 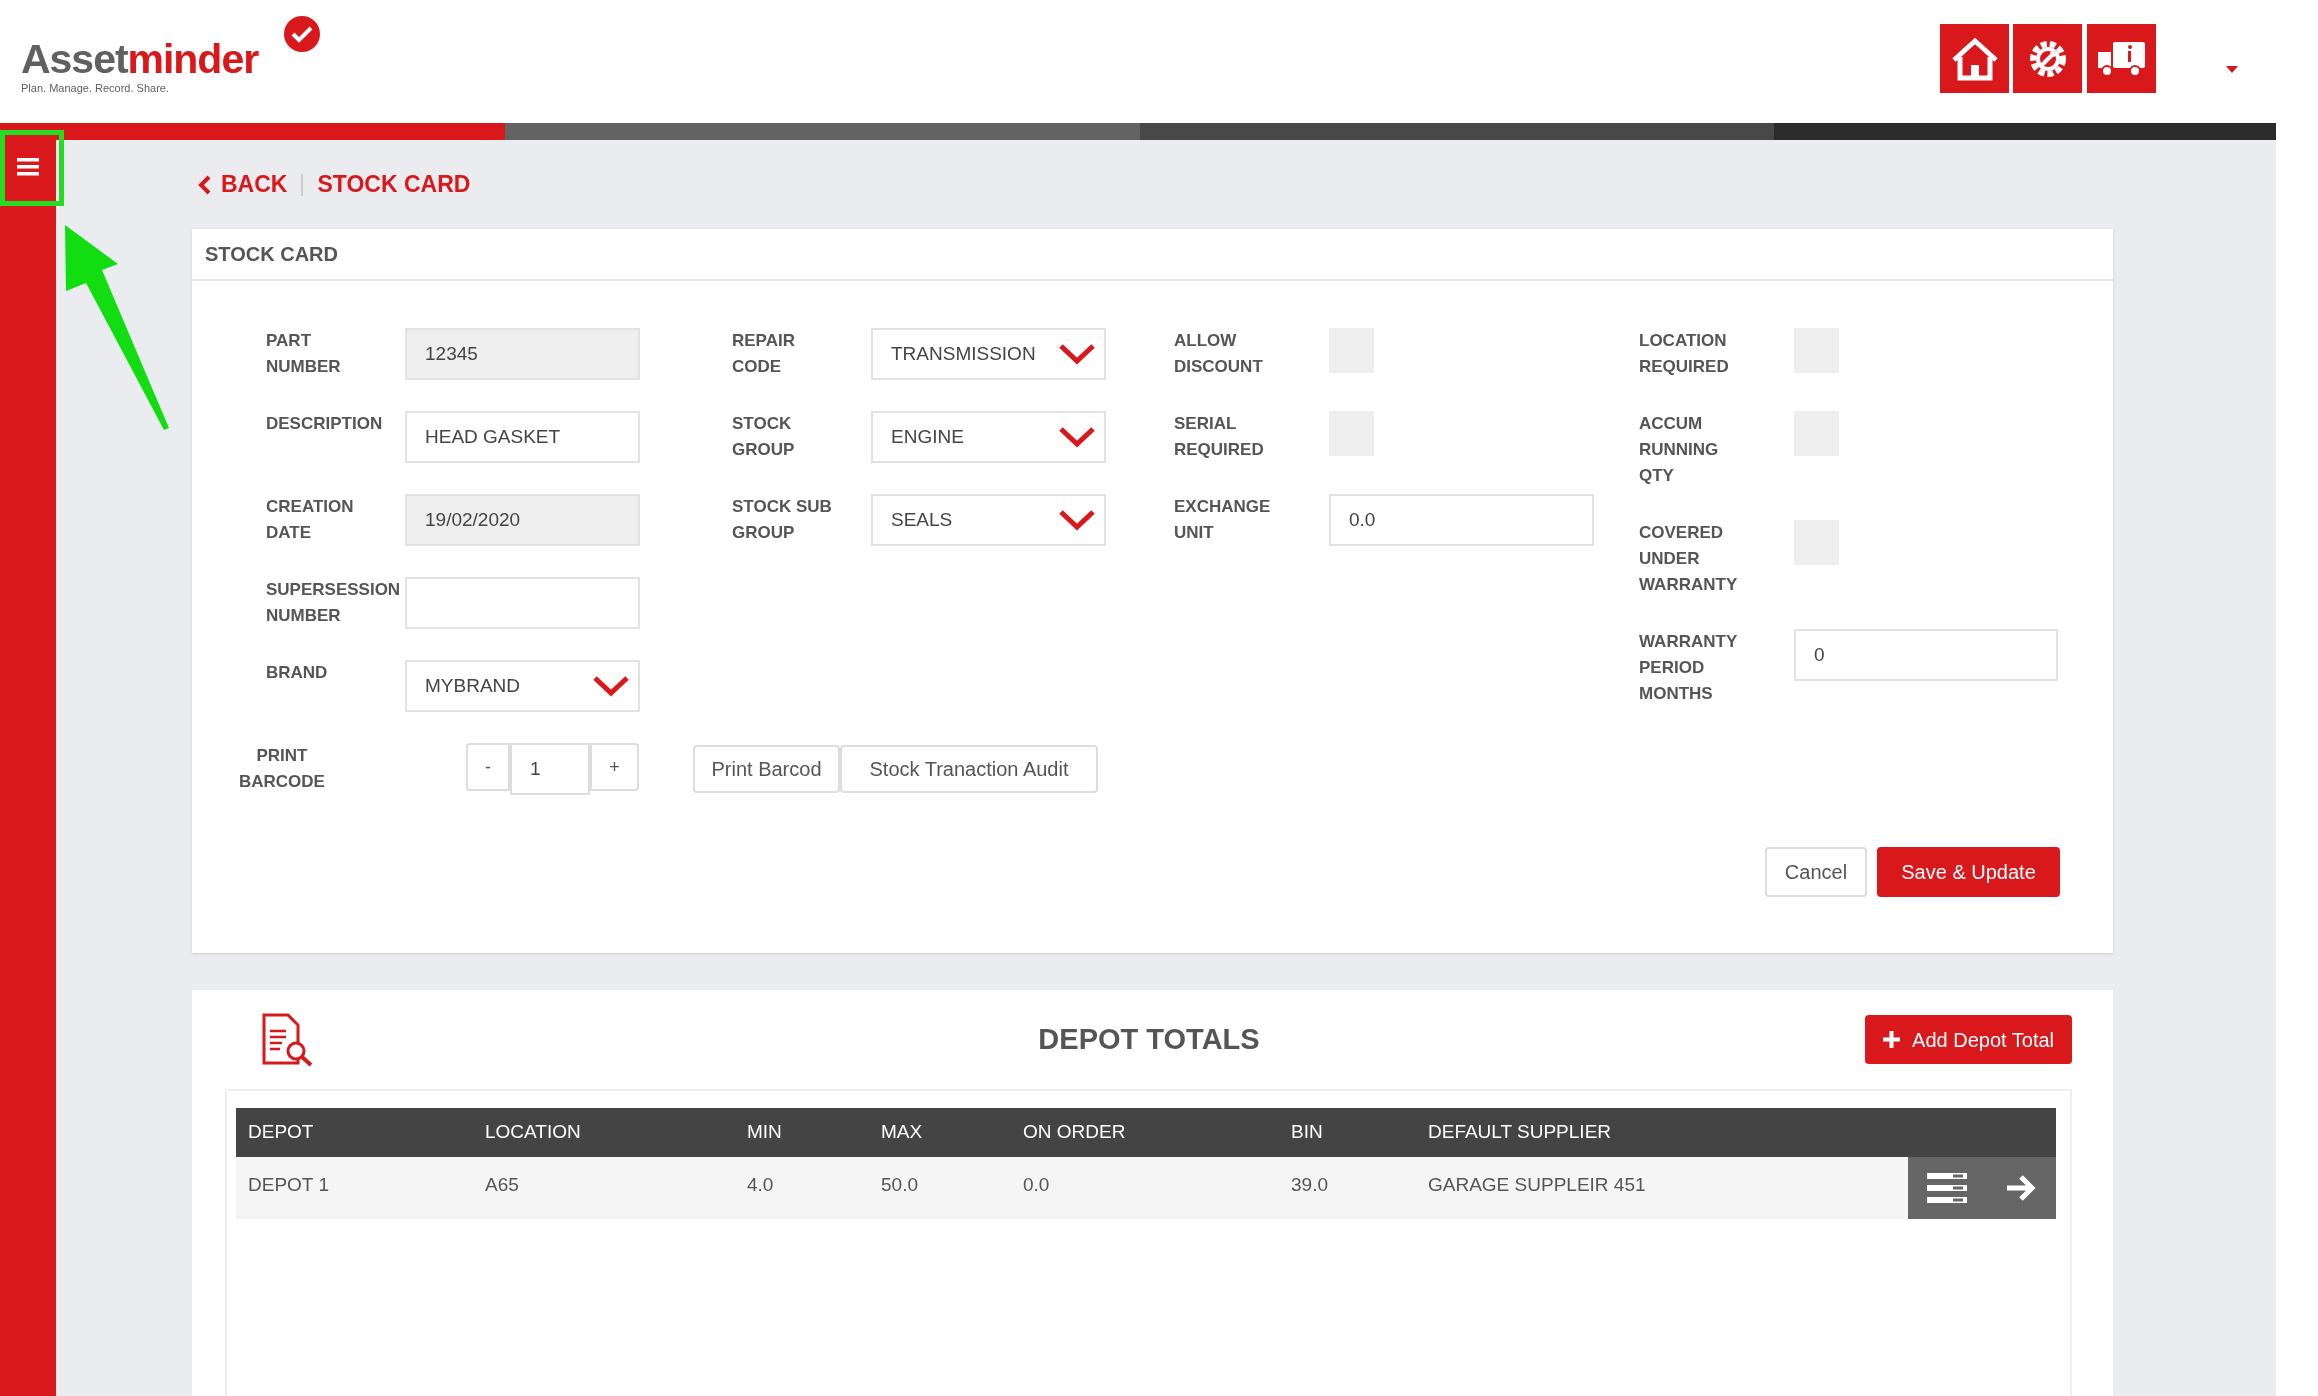 I want to click on text-field: 0, so click(x=1926, y=655).